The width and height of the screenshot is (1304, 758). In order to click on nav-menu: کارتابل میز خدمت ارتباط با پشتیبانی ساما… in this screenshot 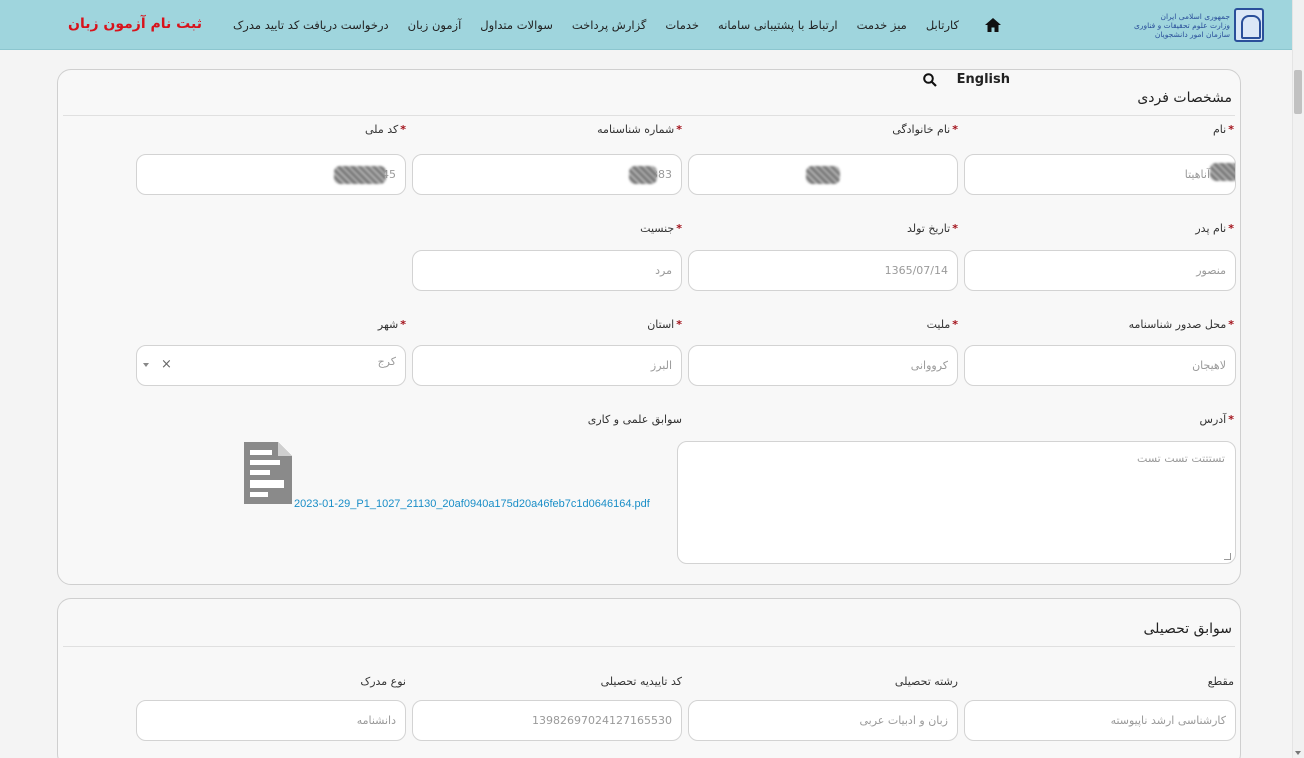, I will do `click(617, 25)`.